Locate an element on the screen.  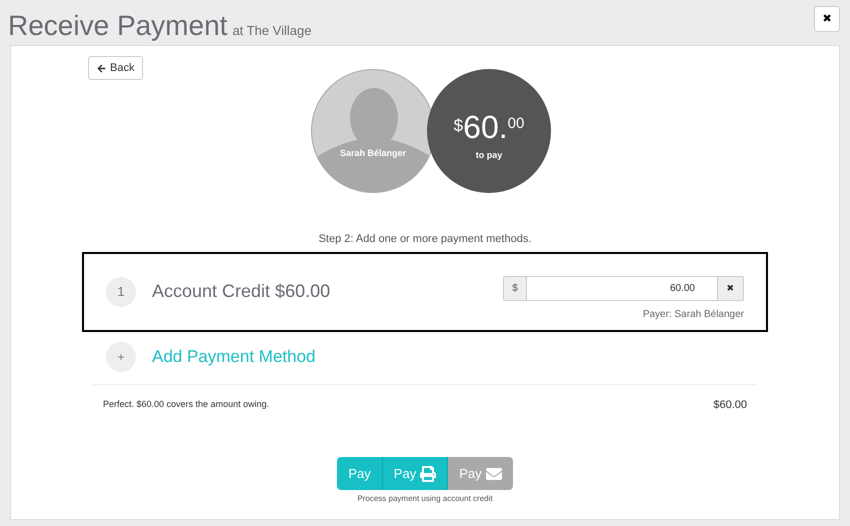
pay-caption: Process payment using account credit is located at coordinates (425, 499).